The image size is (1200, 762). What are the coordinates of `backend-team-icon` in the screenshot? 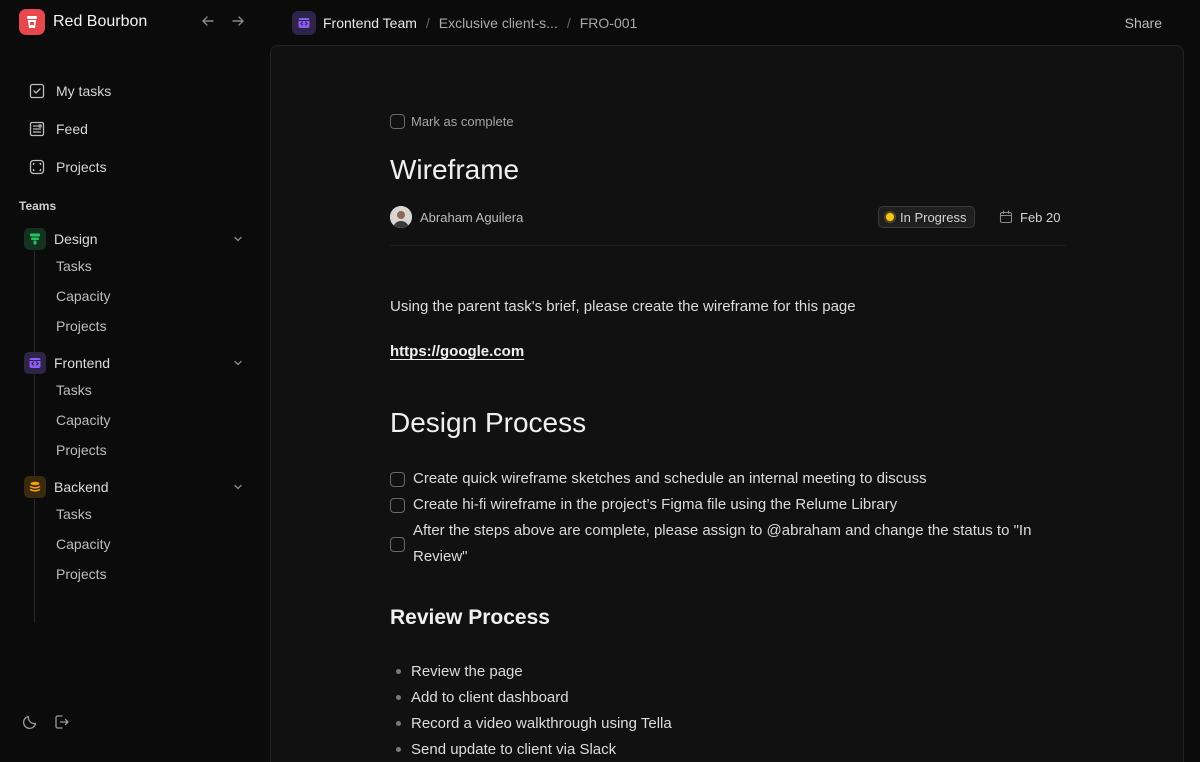 It's located at (35, 487).